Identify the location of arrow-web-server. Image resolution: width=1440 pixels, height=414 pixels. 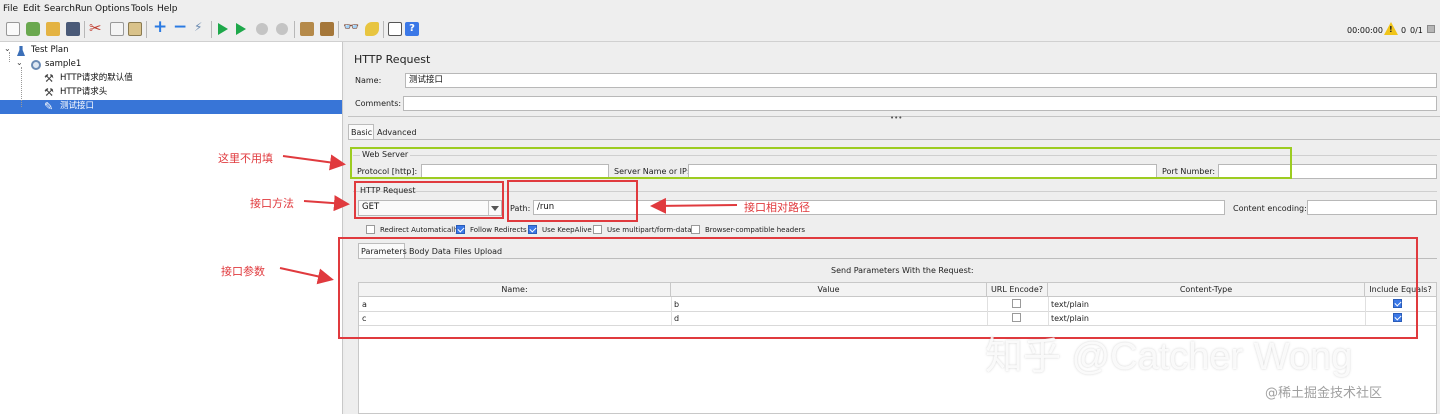
(314, 162).